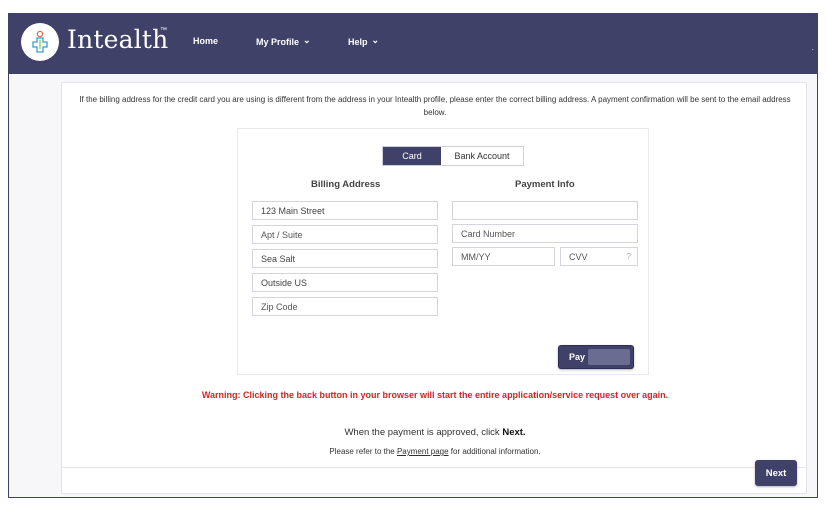 The image size is (826, 512). I want to click on nav-my-profile: My Profile ⌄, so click(283, 41).